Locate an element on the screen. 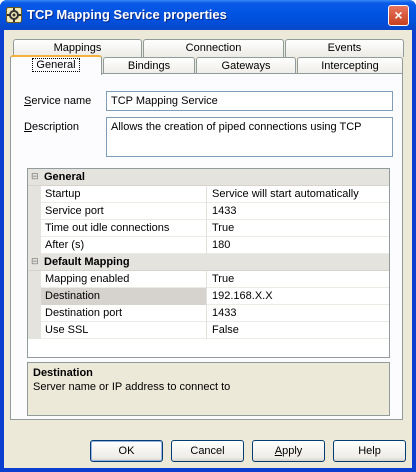 This screenshot has width=416, height=472. property-row-startup: Startup Service will start automatically is located at coordinates (208, 194).